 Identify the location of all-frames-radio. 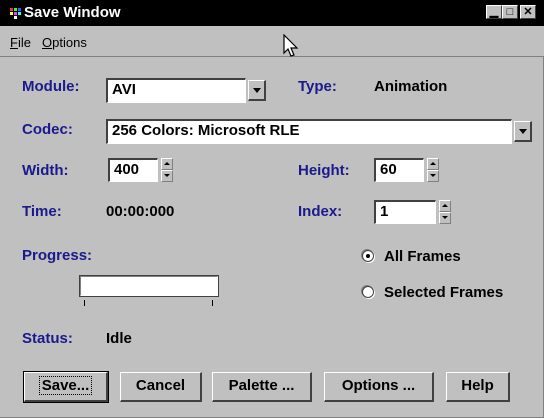
(368, 256).